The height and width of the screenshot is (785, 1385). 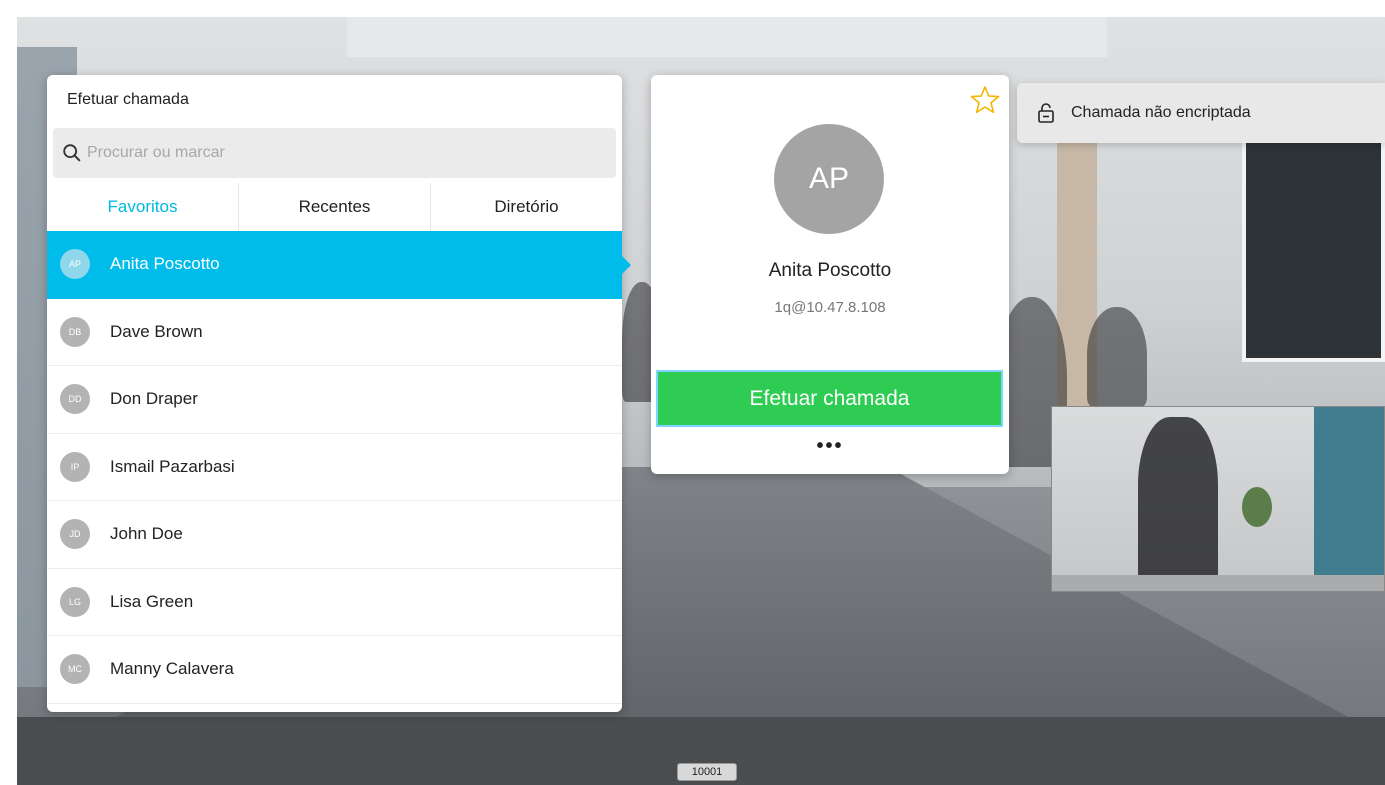 What do you see at coordinates (334, 153) in the screenshot?
I see `search-input: Procurar ou marcar` at bounding box center [334, 153].